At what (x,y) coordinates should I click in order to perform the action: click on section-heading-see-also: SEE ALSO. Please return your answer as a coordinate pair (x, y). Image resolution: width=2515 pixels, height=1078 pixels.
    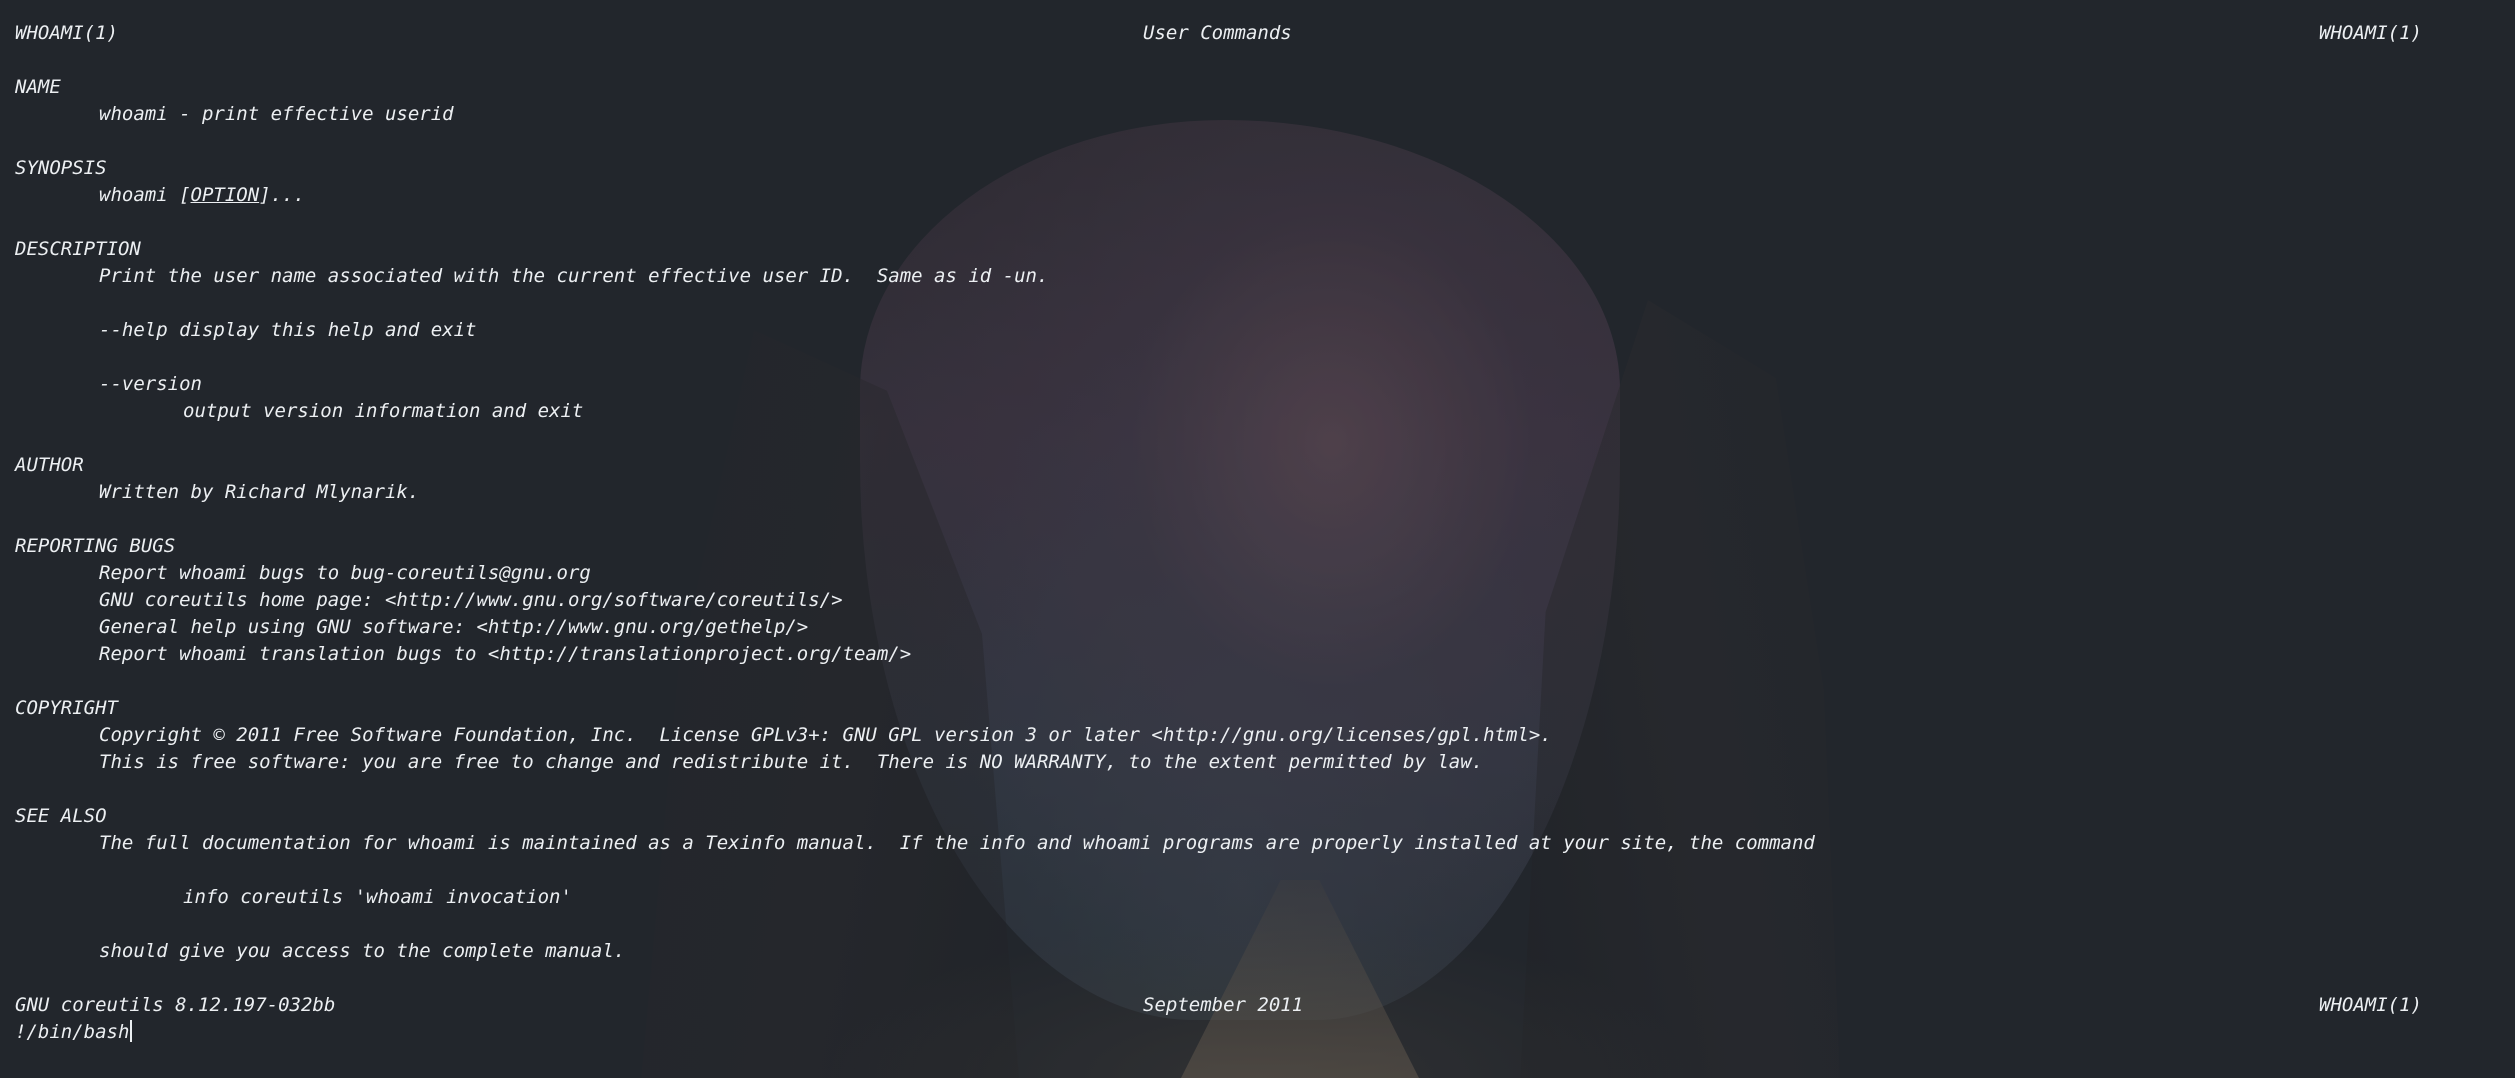
    Looking at the image, I should click on (61, 816).